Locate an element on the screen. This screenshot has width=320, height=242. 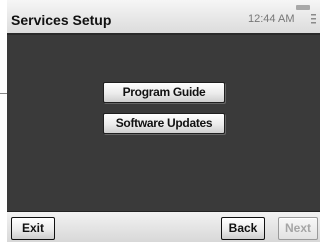
callout-line is located at coordinates (3, 93).